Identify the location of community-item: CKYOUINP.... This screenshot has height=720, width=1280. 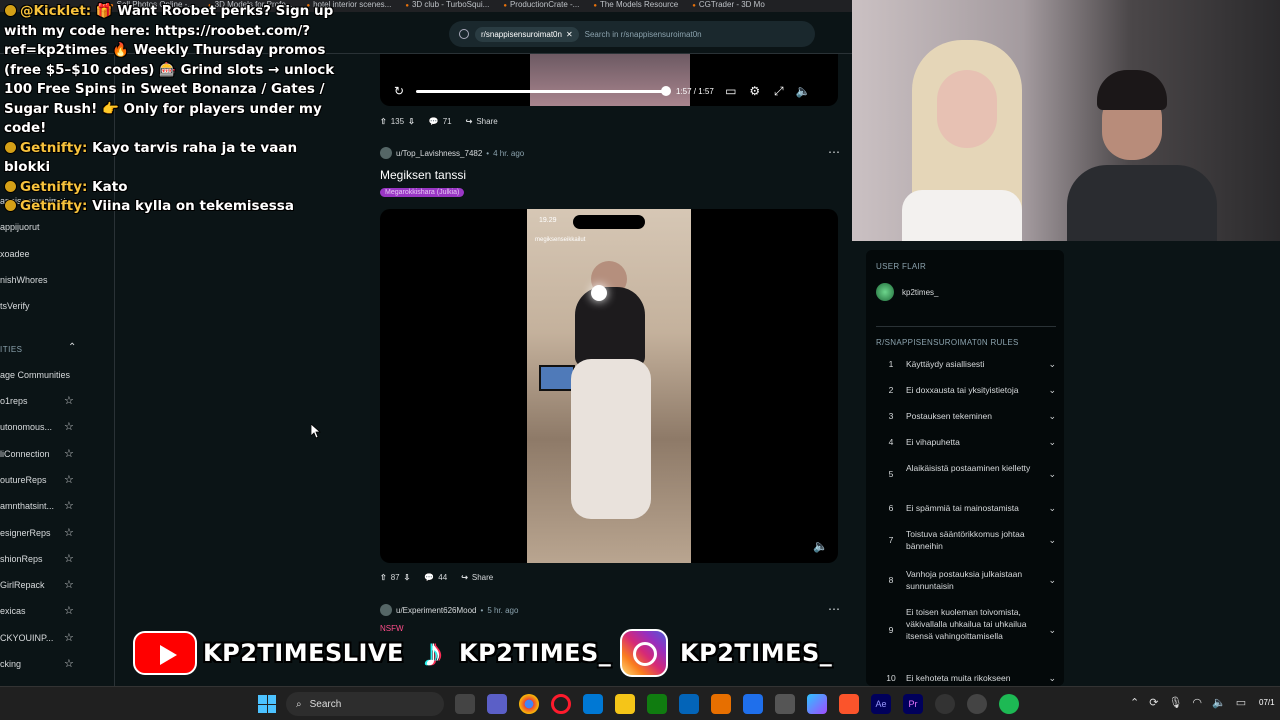
(55, 638).